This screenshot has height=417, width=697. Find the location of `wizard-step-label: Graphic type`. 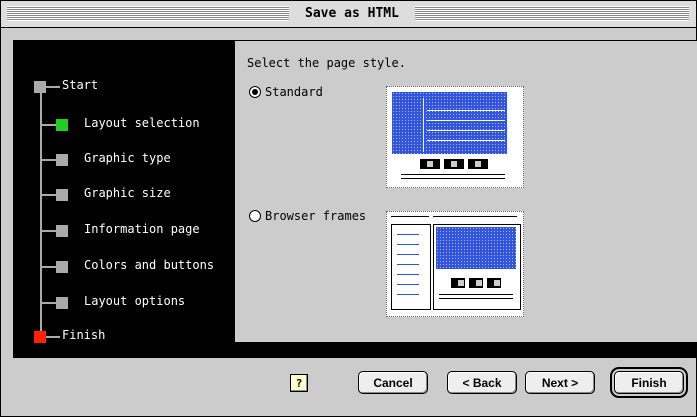

wizard-step-label: Graphic type is located at coordinates (127, 158).